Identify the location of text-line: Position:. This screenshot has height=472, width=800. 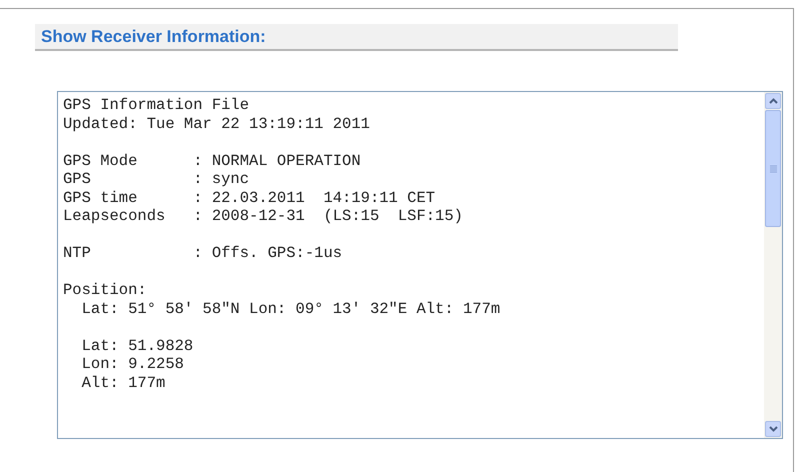
(105, 290).